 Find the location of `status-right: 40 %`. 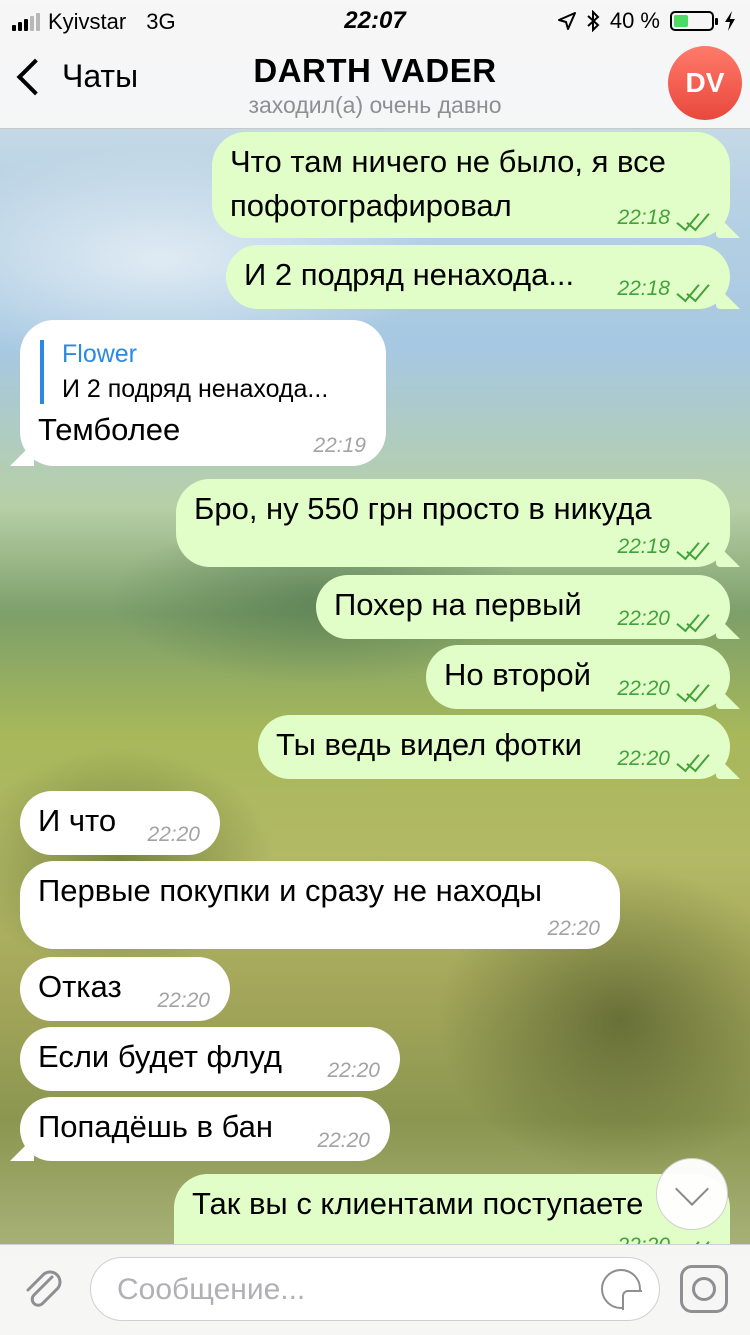

status-right: 40 % is located at coordinates (646, 21).